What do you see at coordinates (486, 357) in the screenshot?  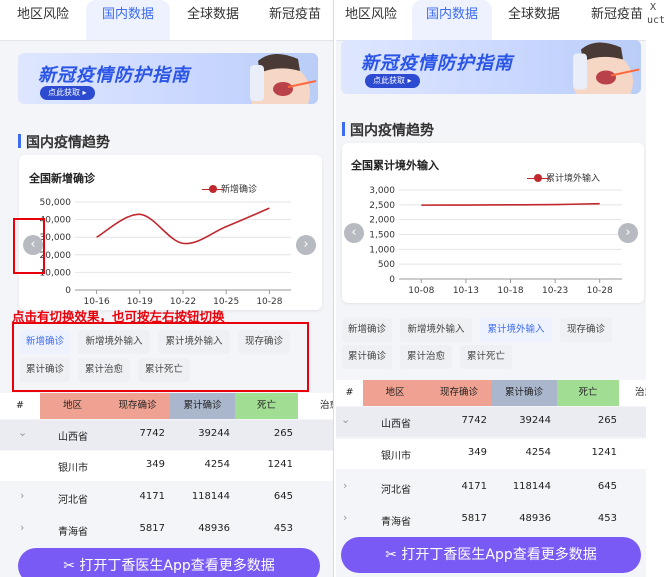 I see `chip-total-deaths: 累计死亡` at bounding box center [486, 357].